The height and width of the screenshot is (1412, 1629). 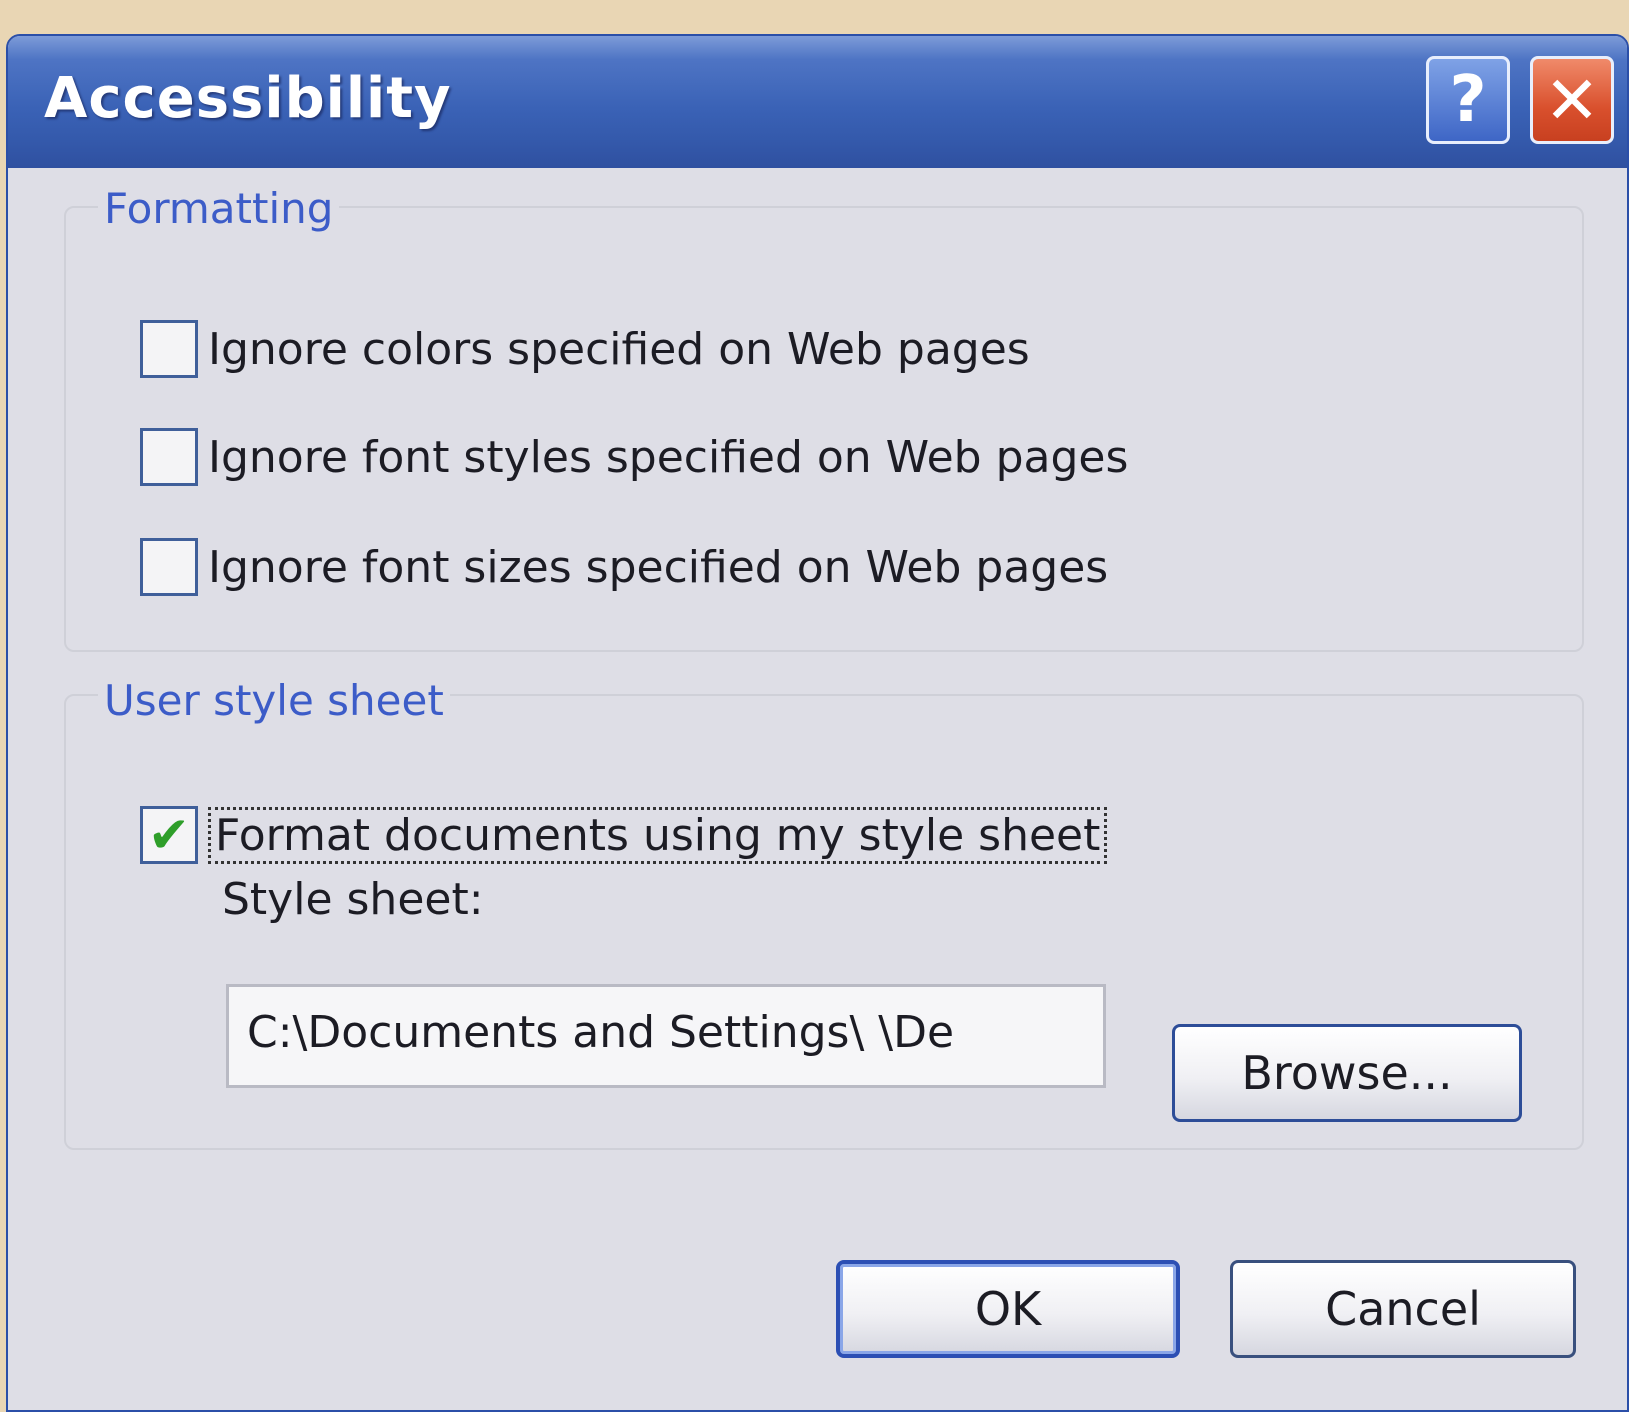 I want to click on close-icon: ✕, so click(x=1572, y=100).